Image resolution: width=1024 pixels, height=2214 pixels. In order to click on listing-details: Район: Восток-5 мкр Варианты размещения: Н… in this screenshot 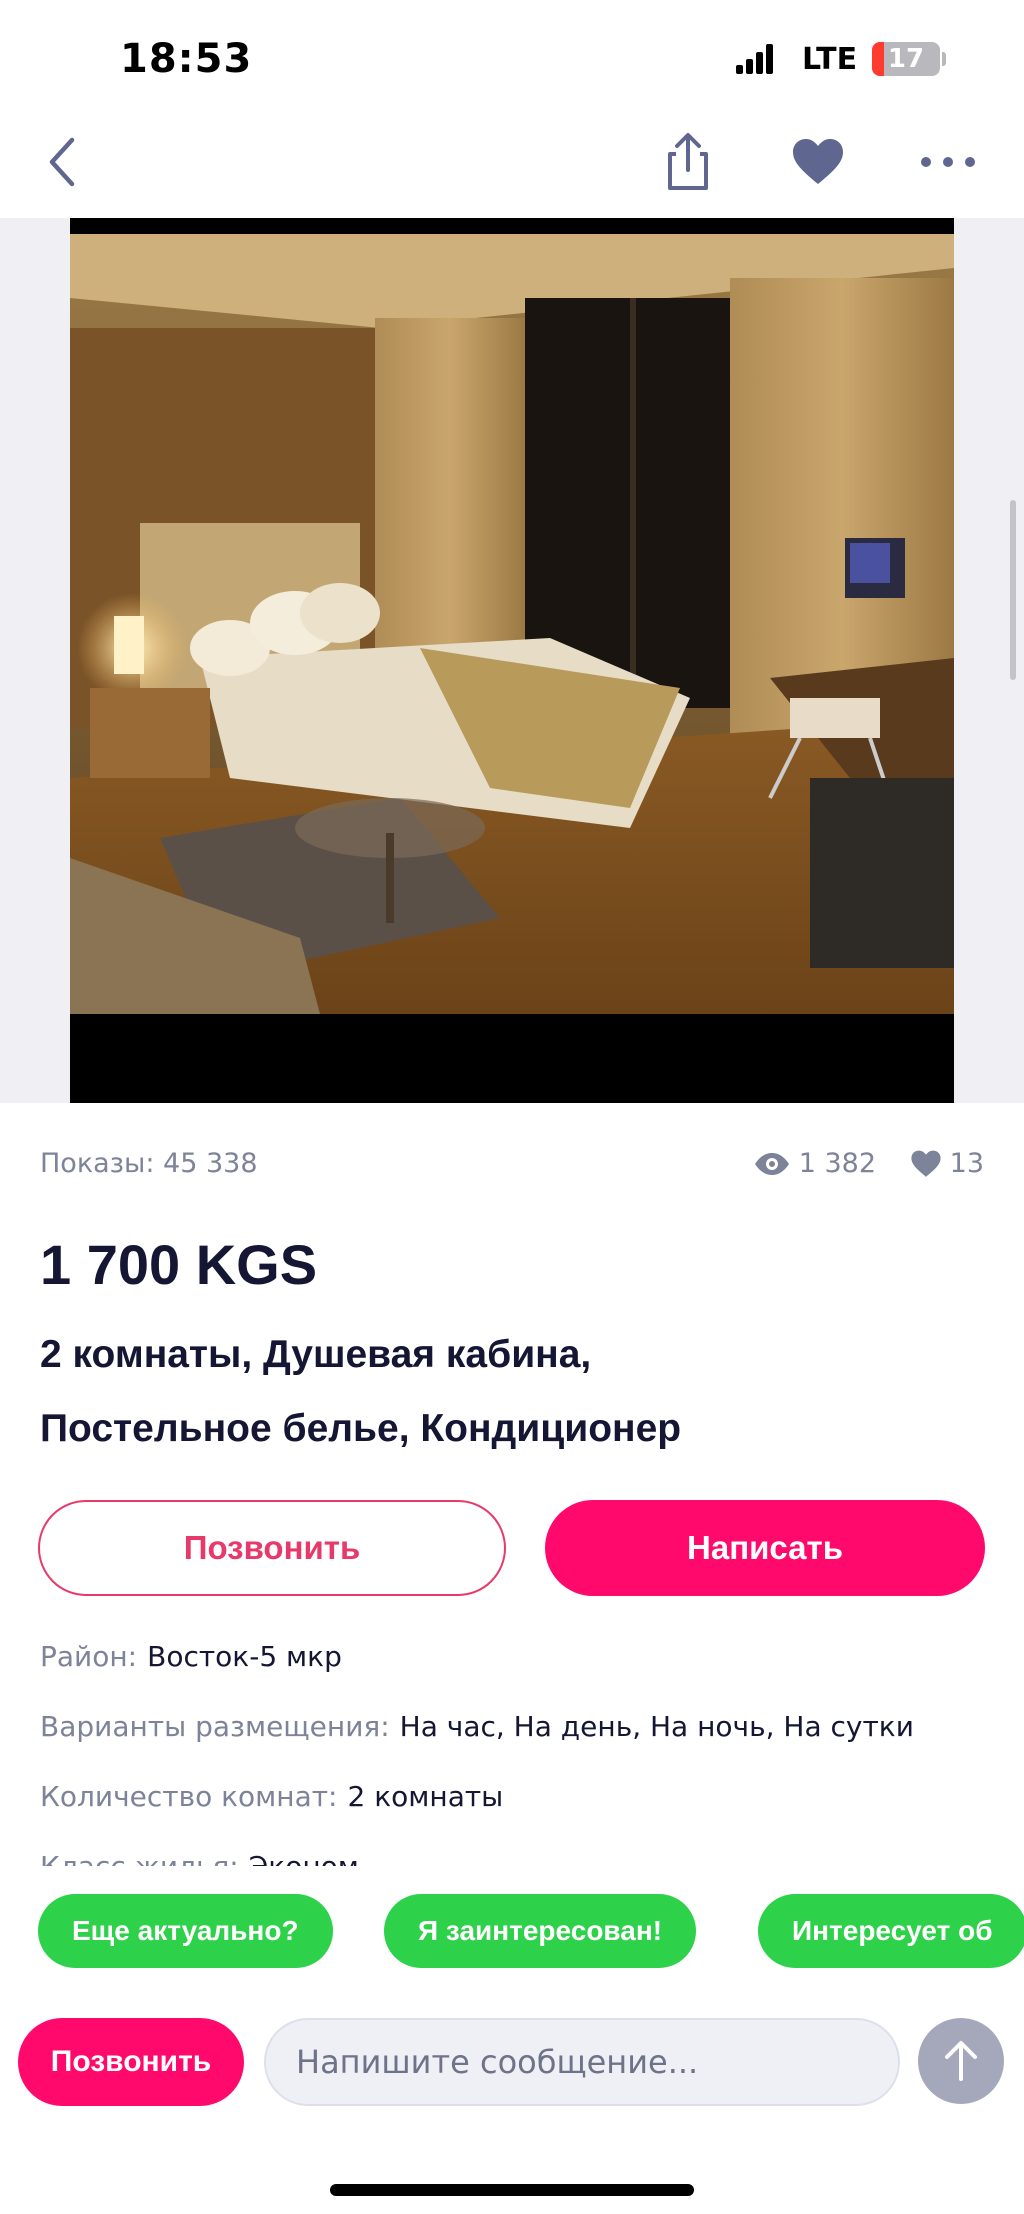, I will do `click(520, 1753)`.